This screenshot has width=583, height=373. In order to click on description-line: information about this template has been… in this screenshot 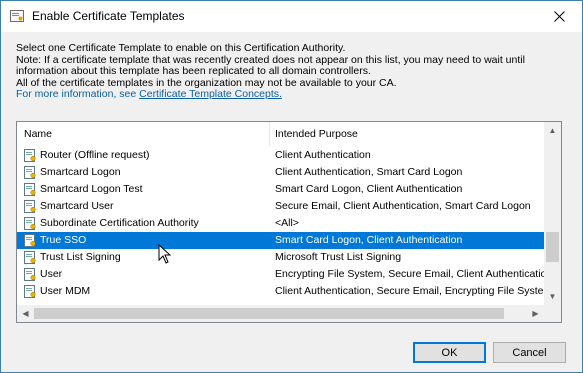, I will do `click(193, 71)`.